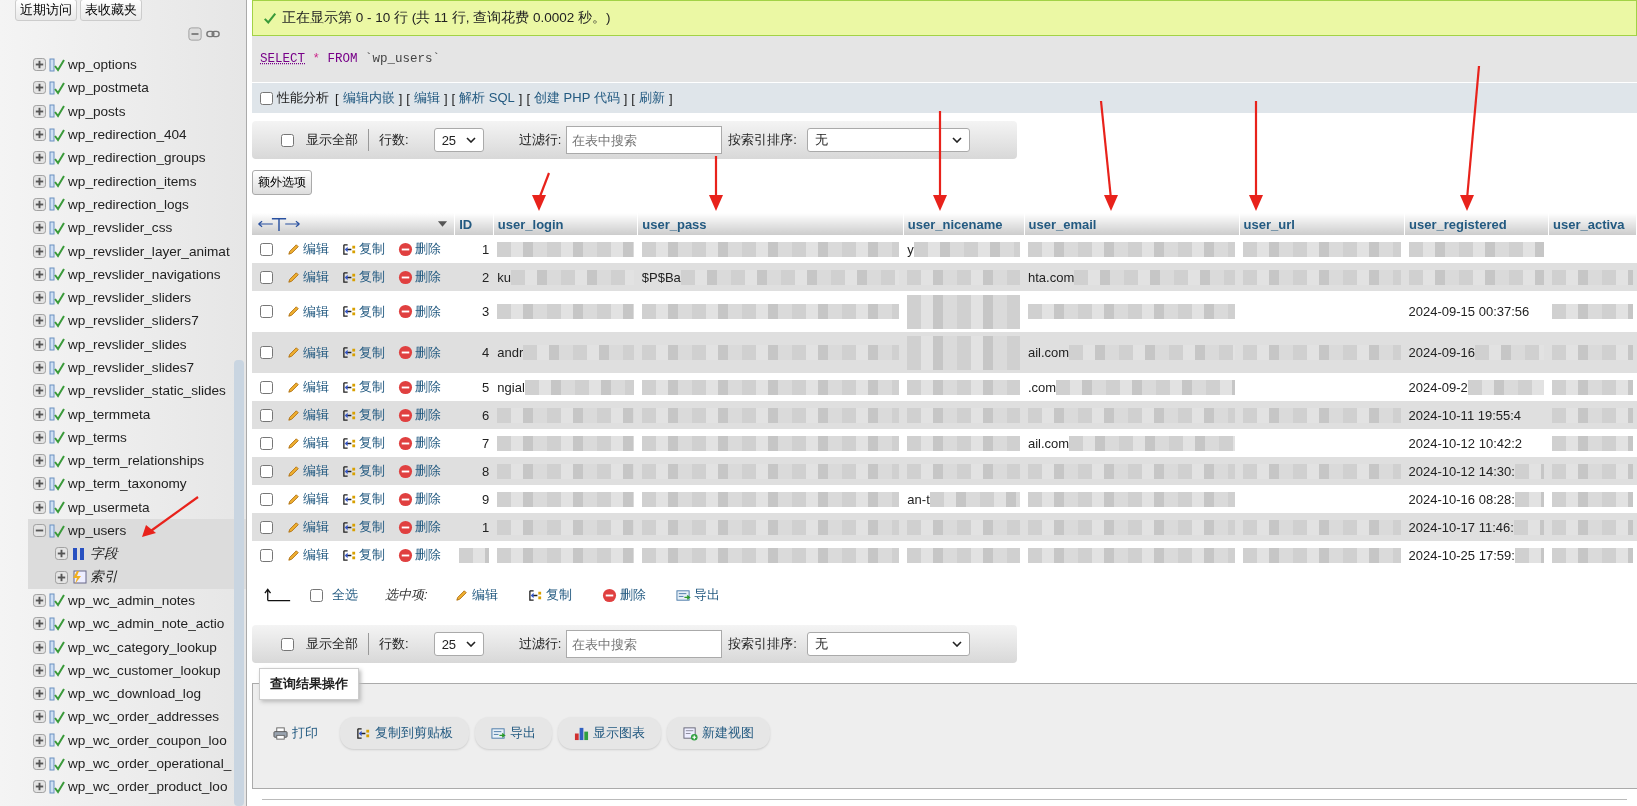  I want to click on result-action-button: 新建视图, so click(718, 733).